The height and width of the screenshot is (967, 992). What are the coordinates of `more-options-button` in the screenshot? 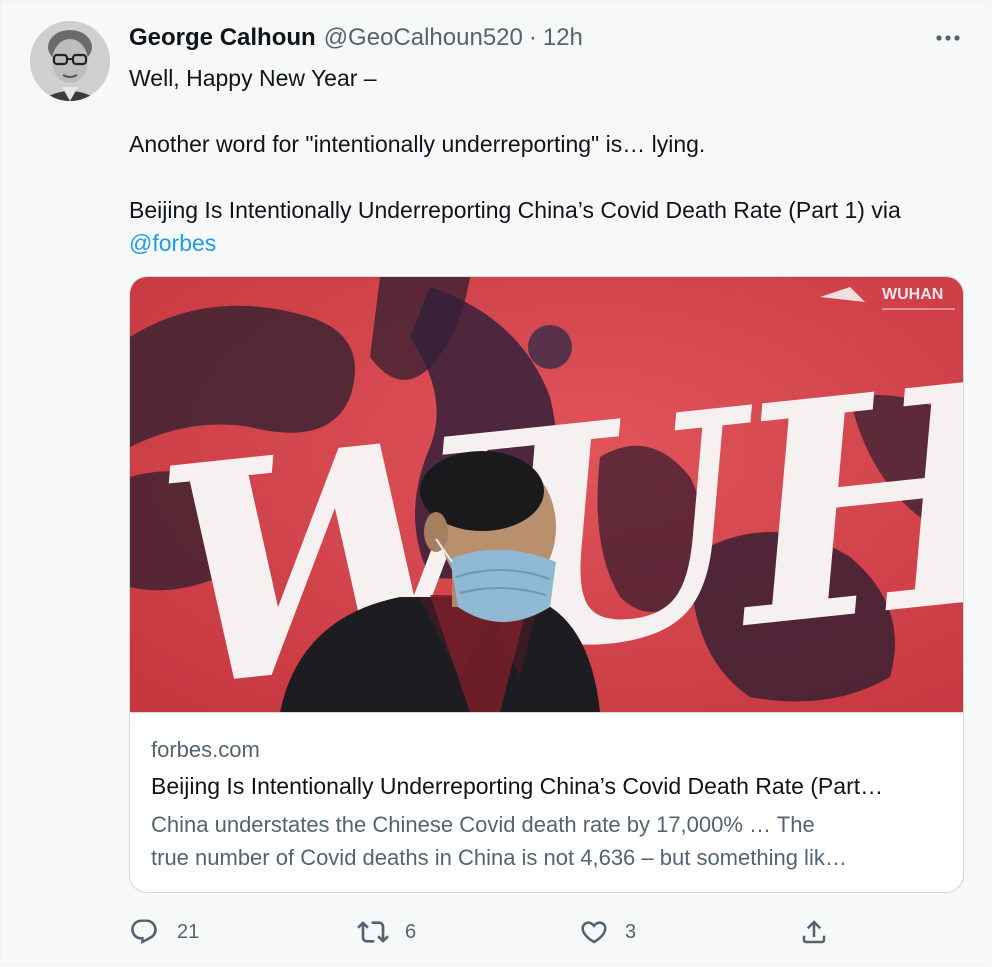 It's located at (948, 38).